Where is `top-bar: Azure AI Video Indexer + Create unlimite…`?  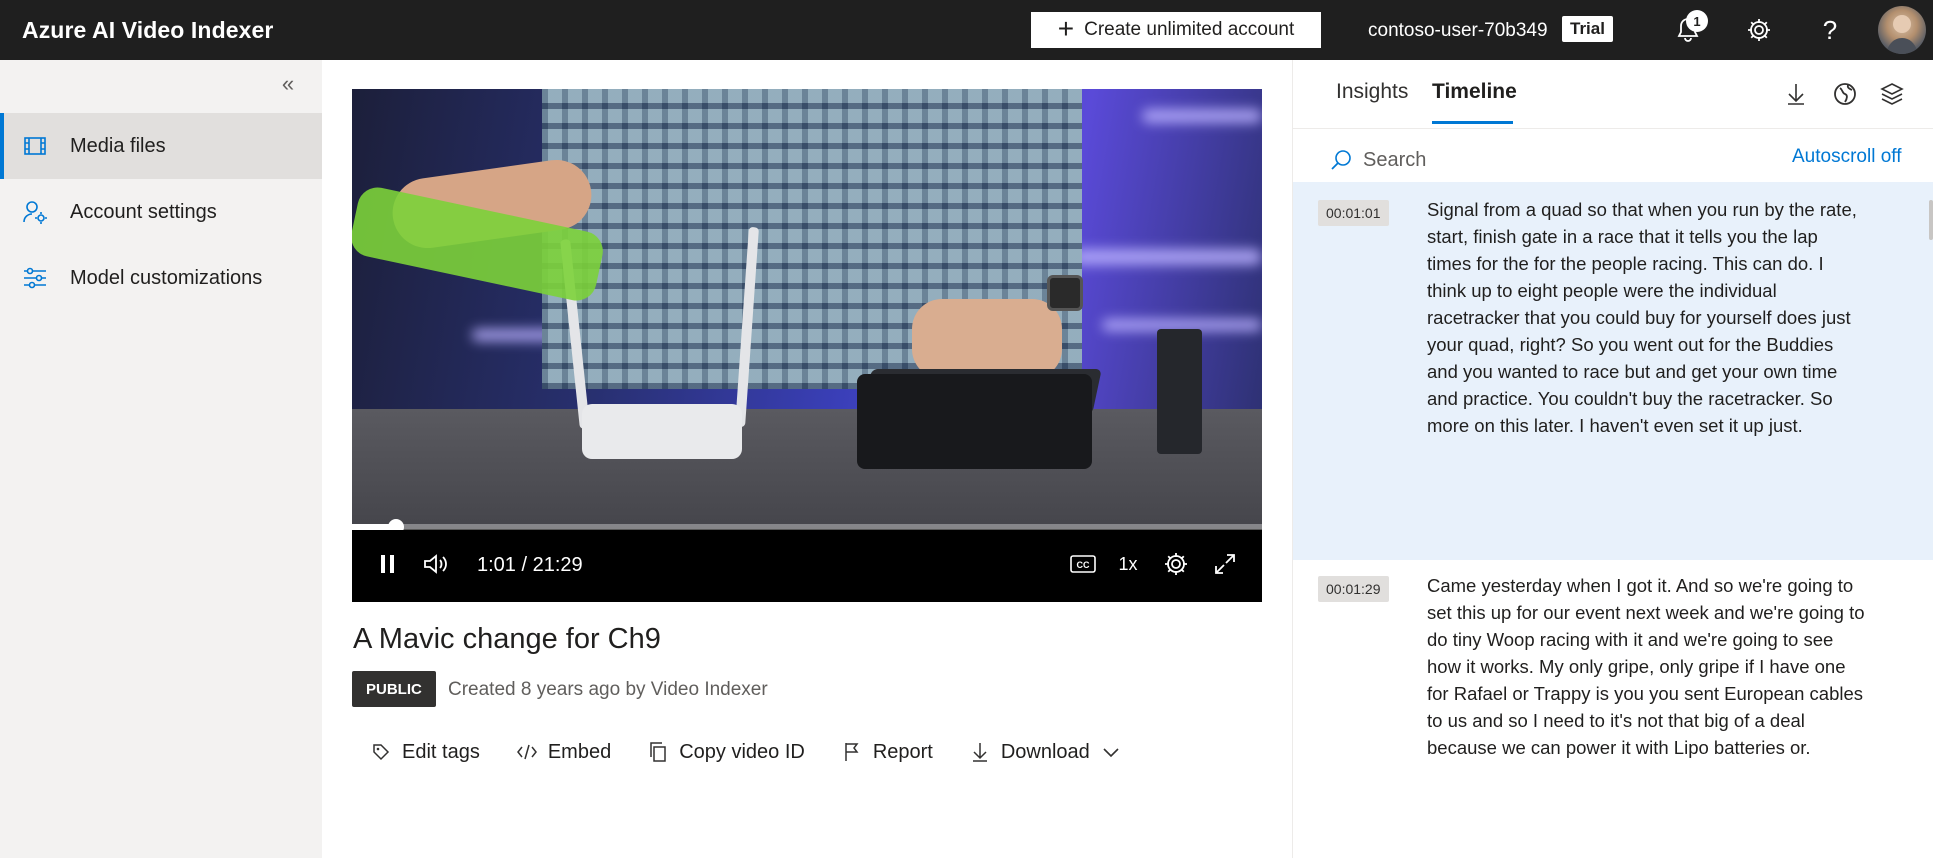
top-bar: Azure AI Video Indexer + Create unlimite… is located at coordinates (966, 30).